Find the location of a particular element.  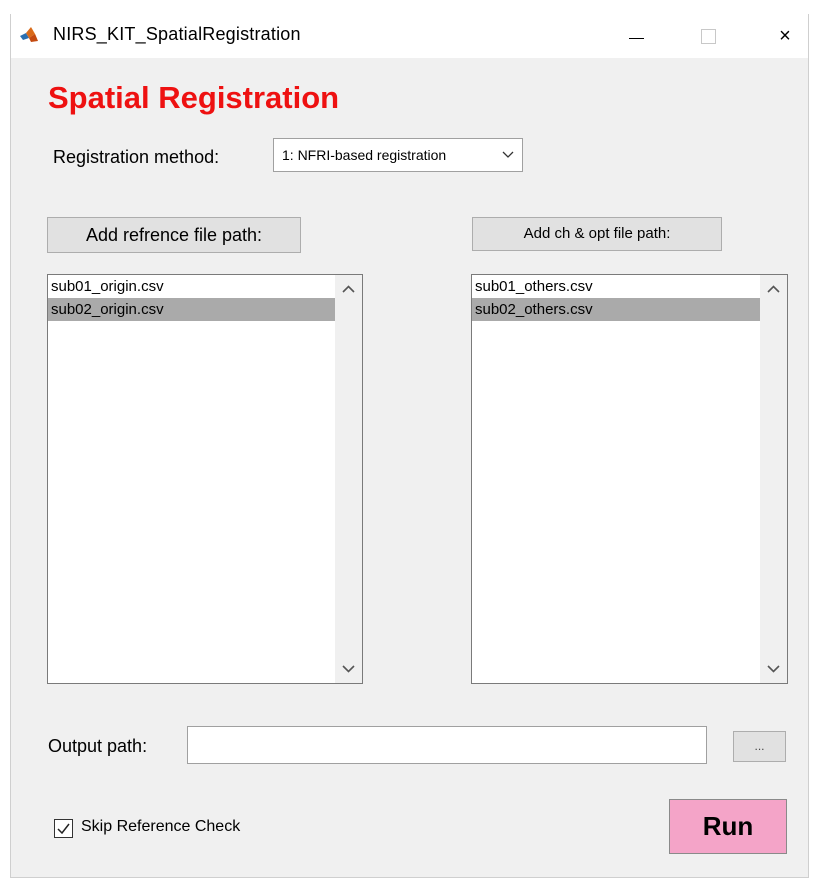

matlab-icon is located at coordinates (29, 34).